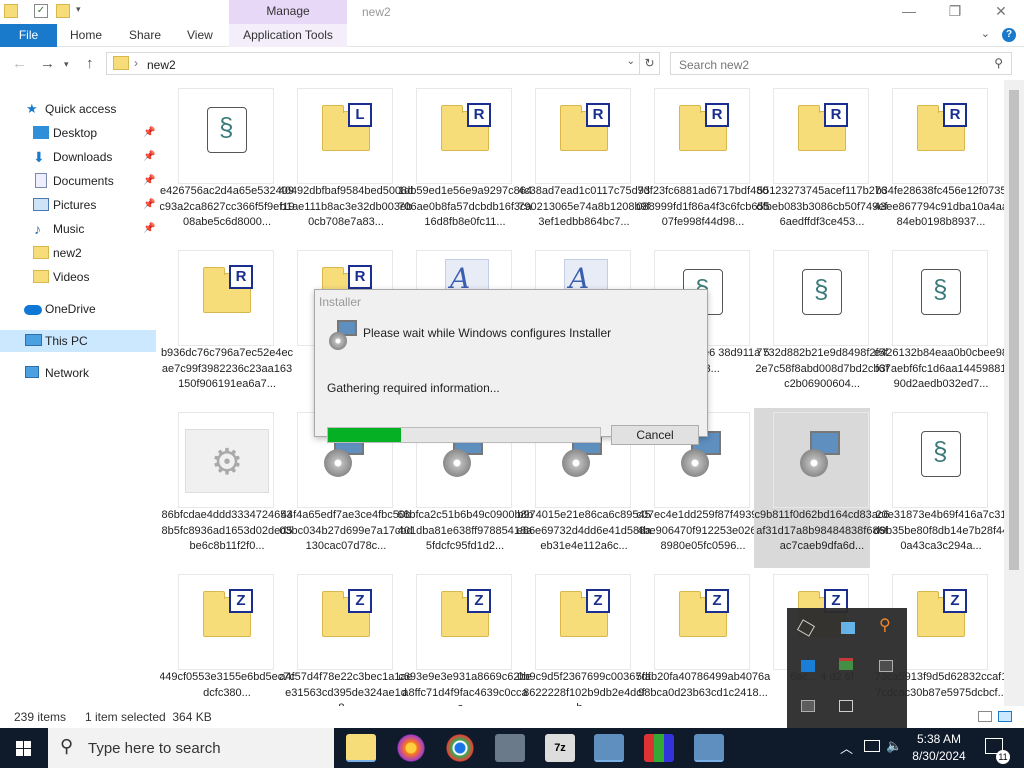 The height and width of the screenshot is (768, 1024). What do you see at coordinates (1009, 35) in the screenshot?
I see `help-icon: ?` at bounding box center [1009, 35].